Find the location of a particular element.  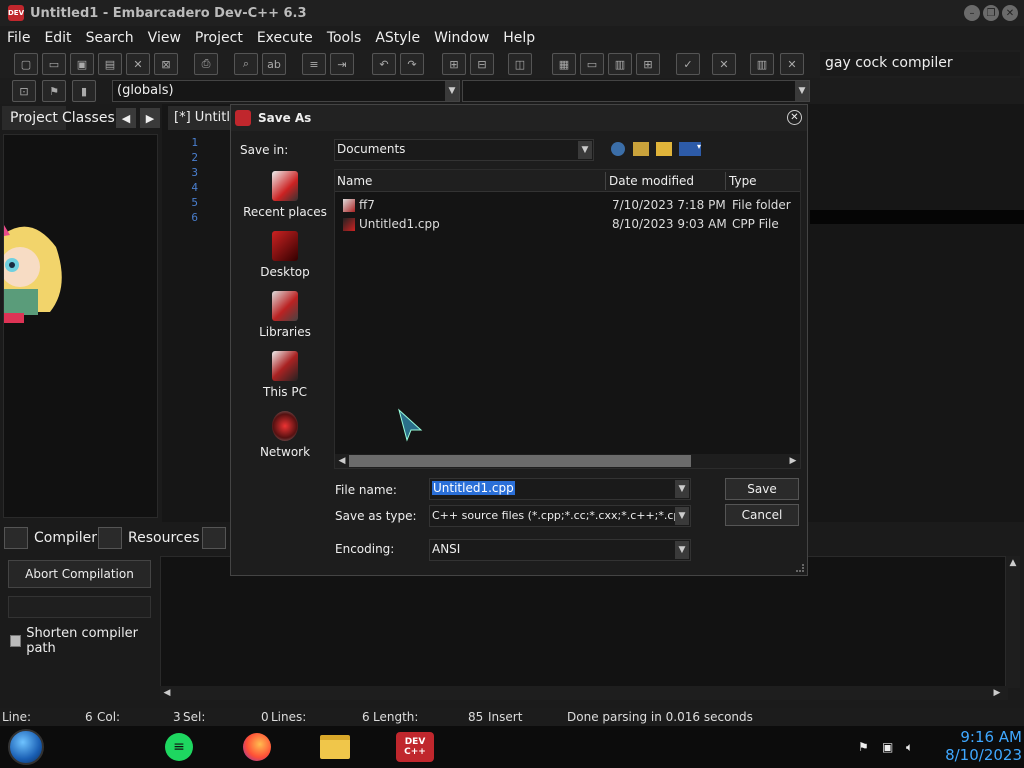

flag-icon: ⚑ is located at coordinates (865, 747).